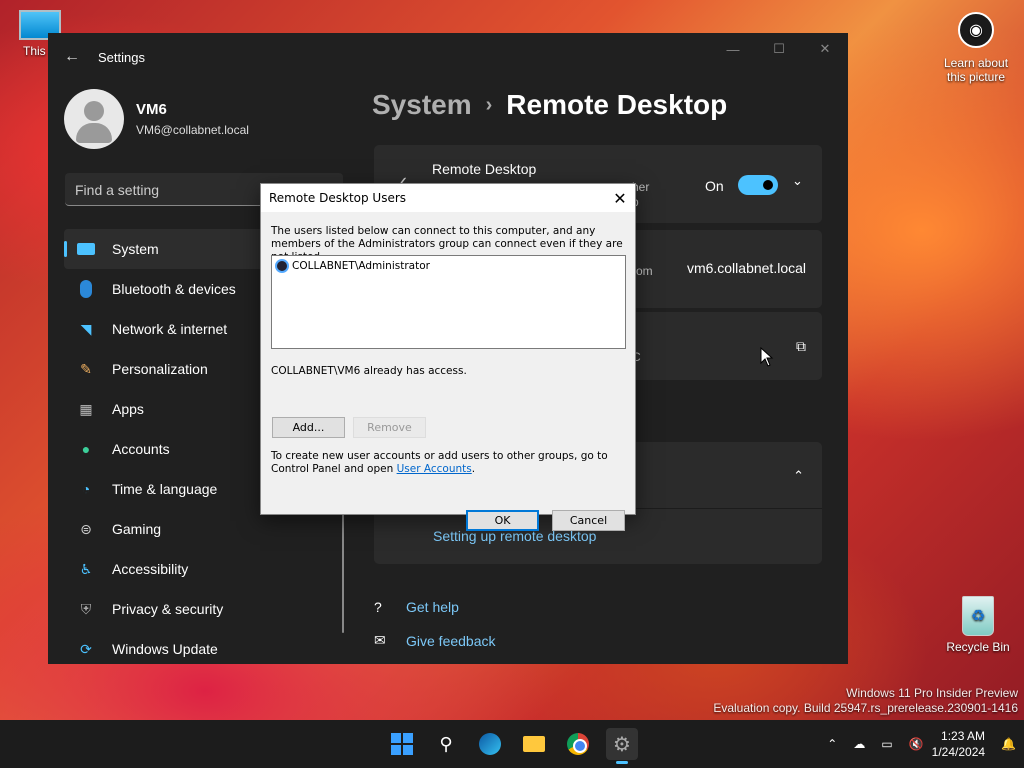  What do you see at coordinates (94, 119) in the screenshot?
I see `avatar` at bounding box center [94, 119].